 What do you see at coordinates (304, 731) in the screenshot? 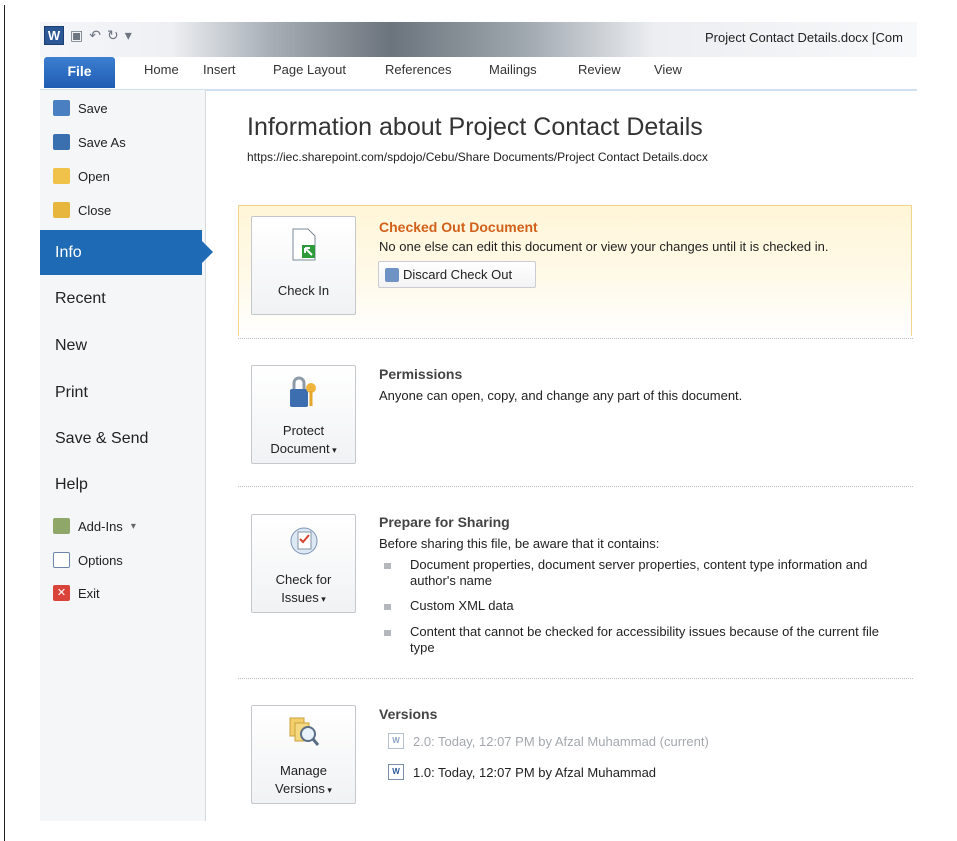
I see `manage-versions-icon` at bounding box center [304, 731].